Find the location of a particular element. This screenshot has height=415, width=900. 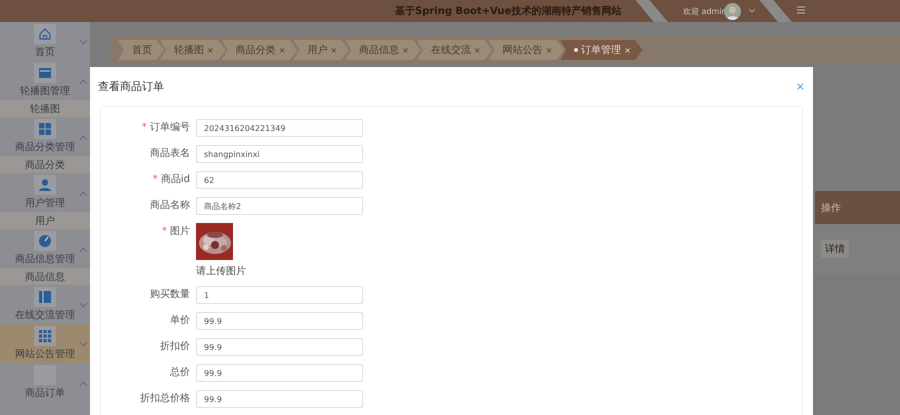

breadcrumb-tab: 商品信息 × is located at coordinates (383, 50).